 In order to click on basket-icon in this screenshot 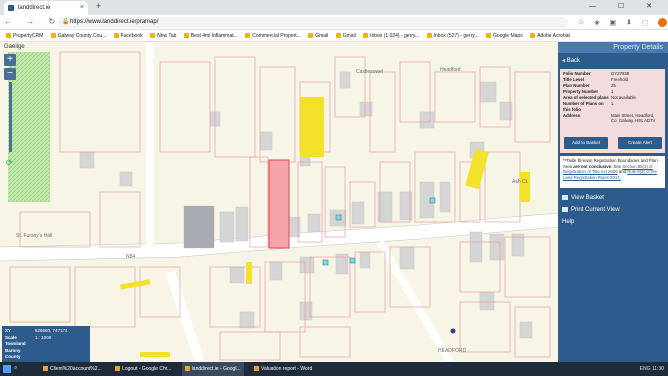, I will do `click(565, 197)`.